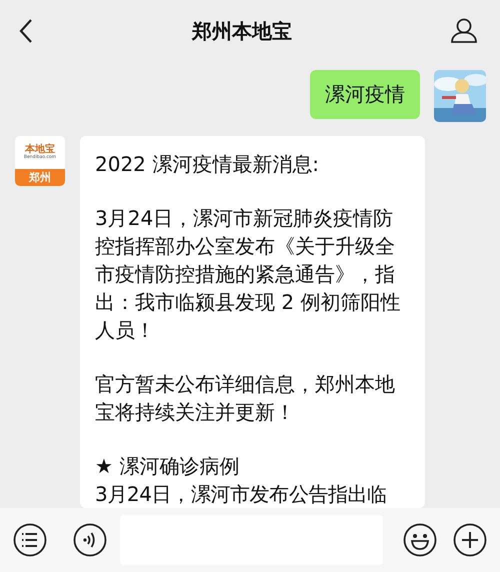  I want to click on message-paragraph: 2022 漯河疫情最新消息:, so click(207, 164).